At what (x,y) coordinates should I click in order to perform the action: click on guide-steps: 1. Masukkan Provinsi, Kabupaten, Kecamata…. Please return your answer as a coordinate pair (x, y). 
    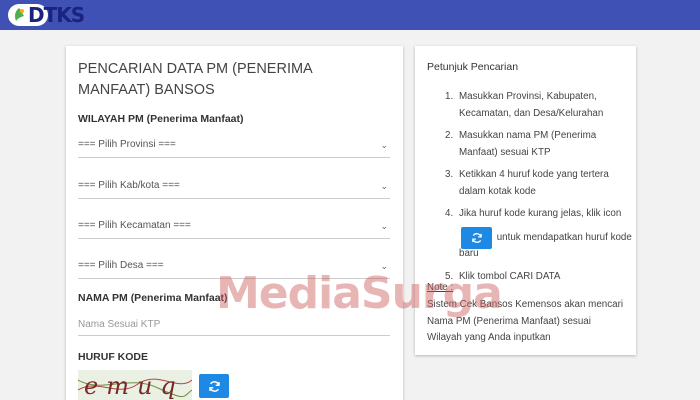
    Looking at the image, I should click on (539, 190).